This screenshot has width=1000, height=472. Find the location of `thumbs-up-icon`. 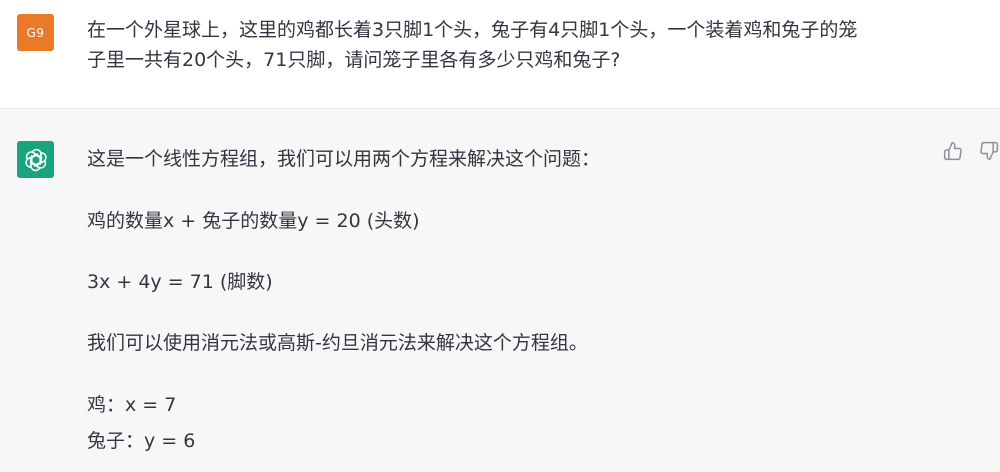

thumbs-up-icon is located at coordinates (953, 153).